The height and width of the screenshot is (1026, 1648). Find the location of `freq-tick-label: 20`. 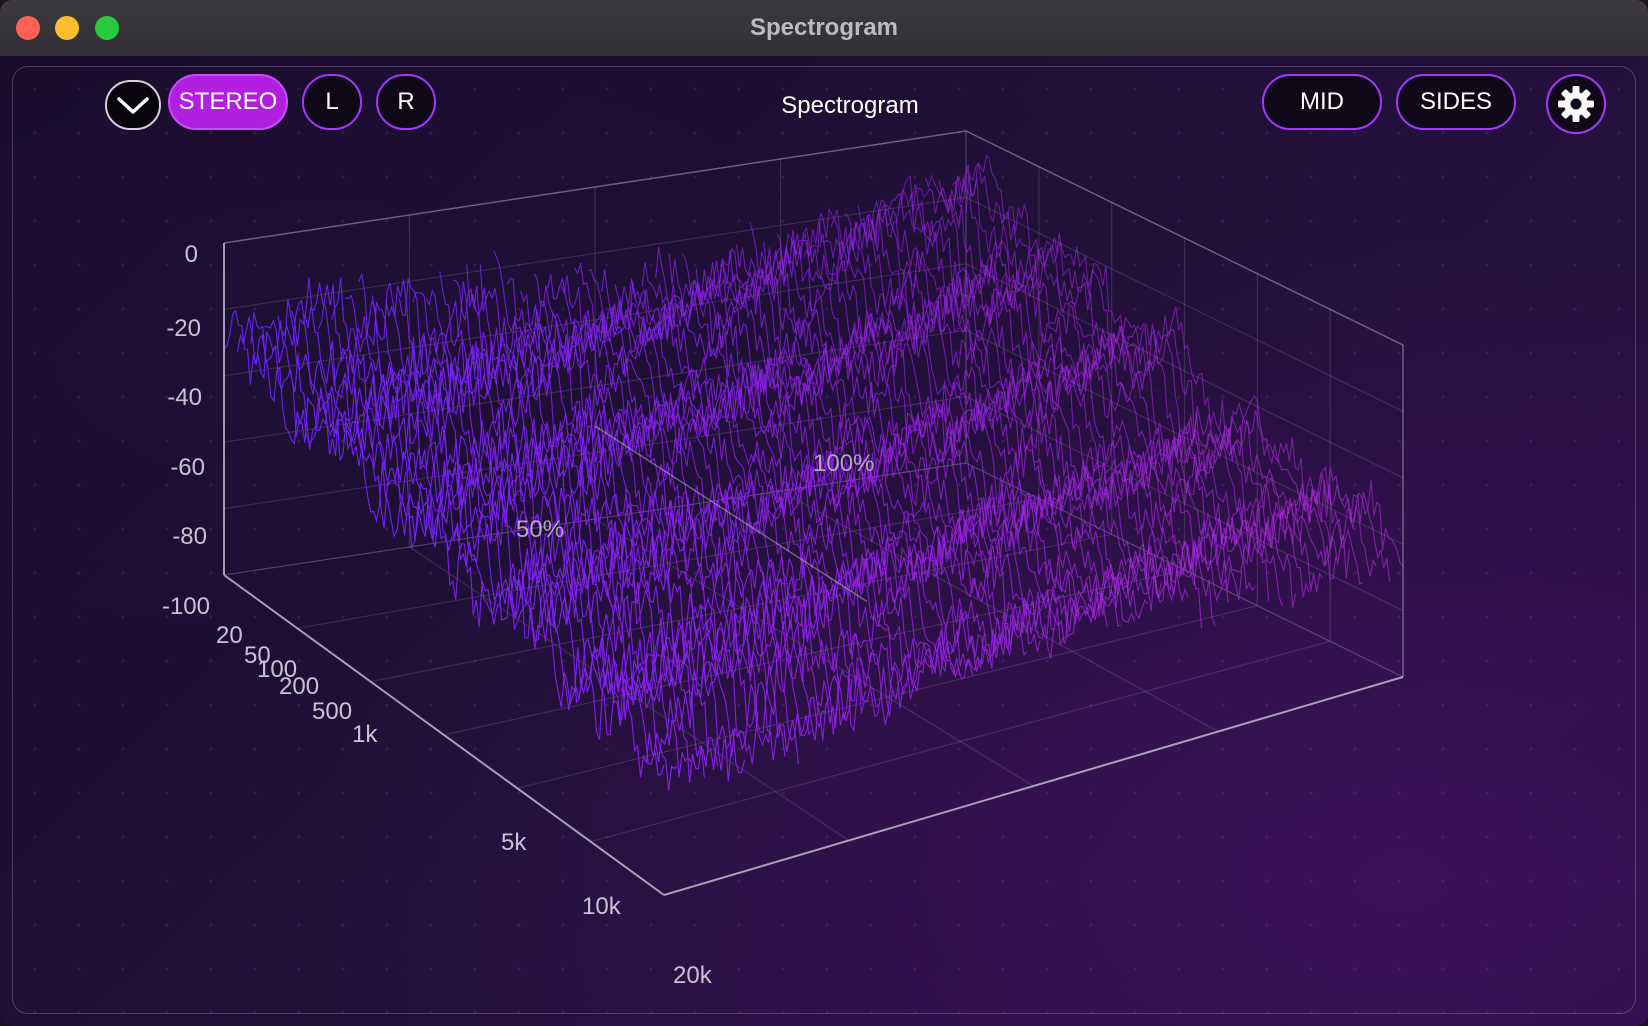

freq-tick-label: 20 is located at coordinates (229, 635).